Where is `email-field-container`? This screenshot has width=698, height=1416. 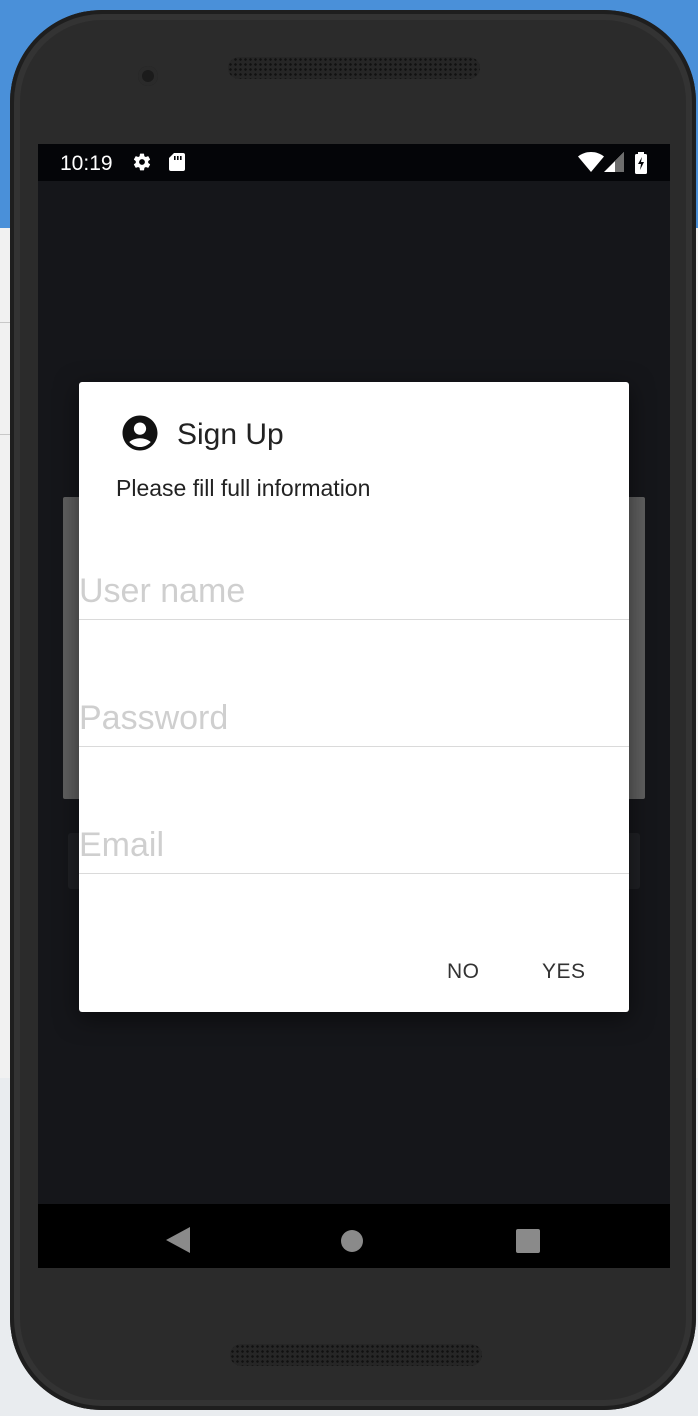 email-field-container is located at coordinates (354, 843).